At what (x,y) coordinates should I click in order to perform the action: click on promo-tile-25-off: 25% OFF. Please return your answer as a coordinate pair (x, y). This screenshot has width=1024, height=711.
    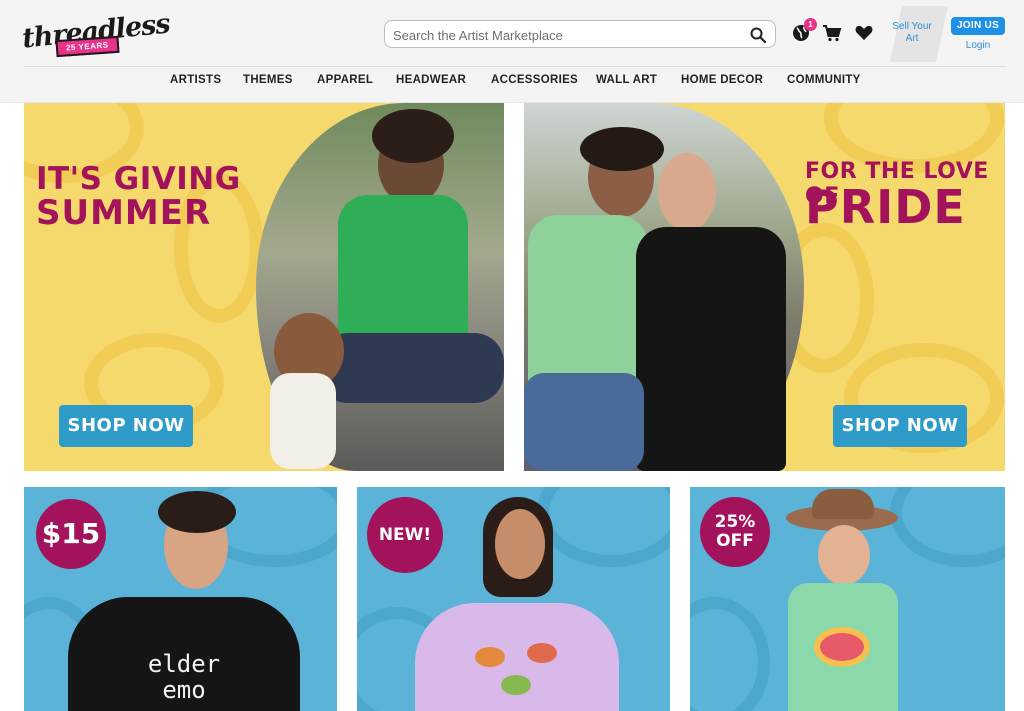
    Looking at the image, I should click on (847, 599).